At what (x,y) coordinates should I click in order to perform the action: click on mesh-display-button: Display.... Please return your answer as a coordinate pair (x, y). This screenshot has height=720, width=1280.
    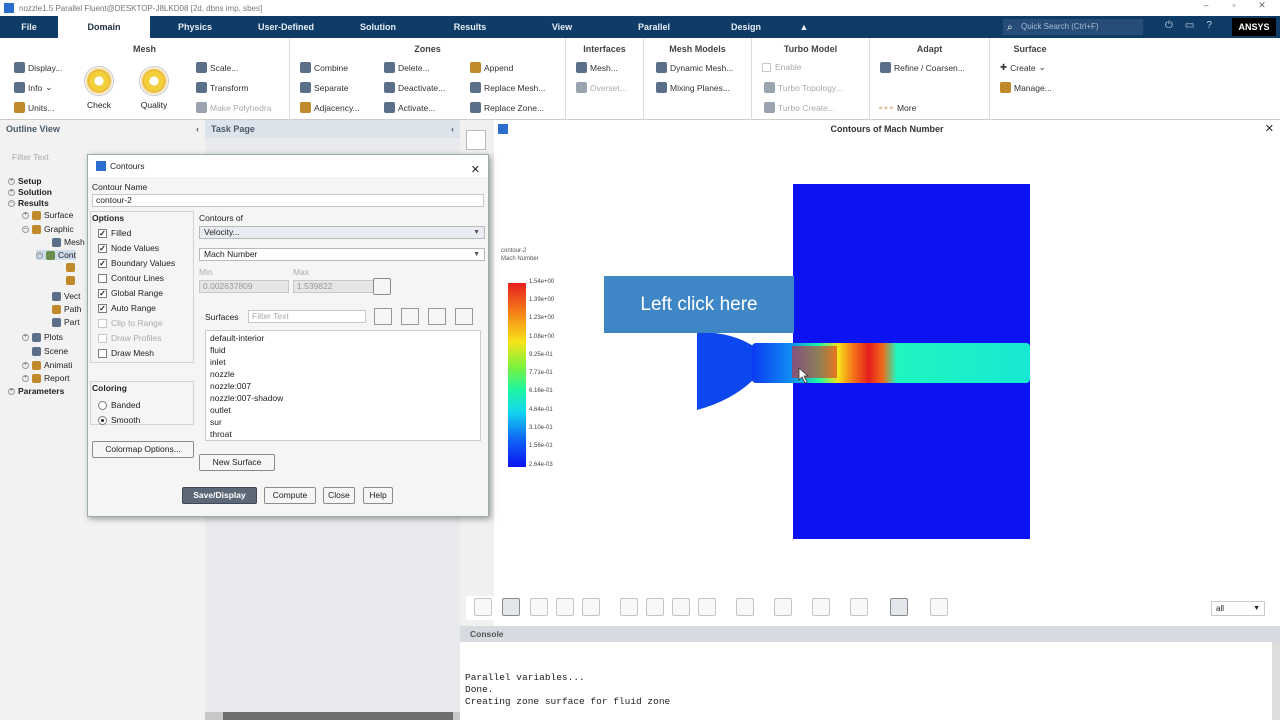
    Looking at the image, I should click on (38, 67).